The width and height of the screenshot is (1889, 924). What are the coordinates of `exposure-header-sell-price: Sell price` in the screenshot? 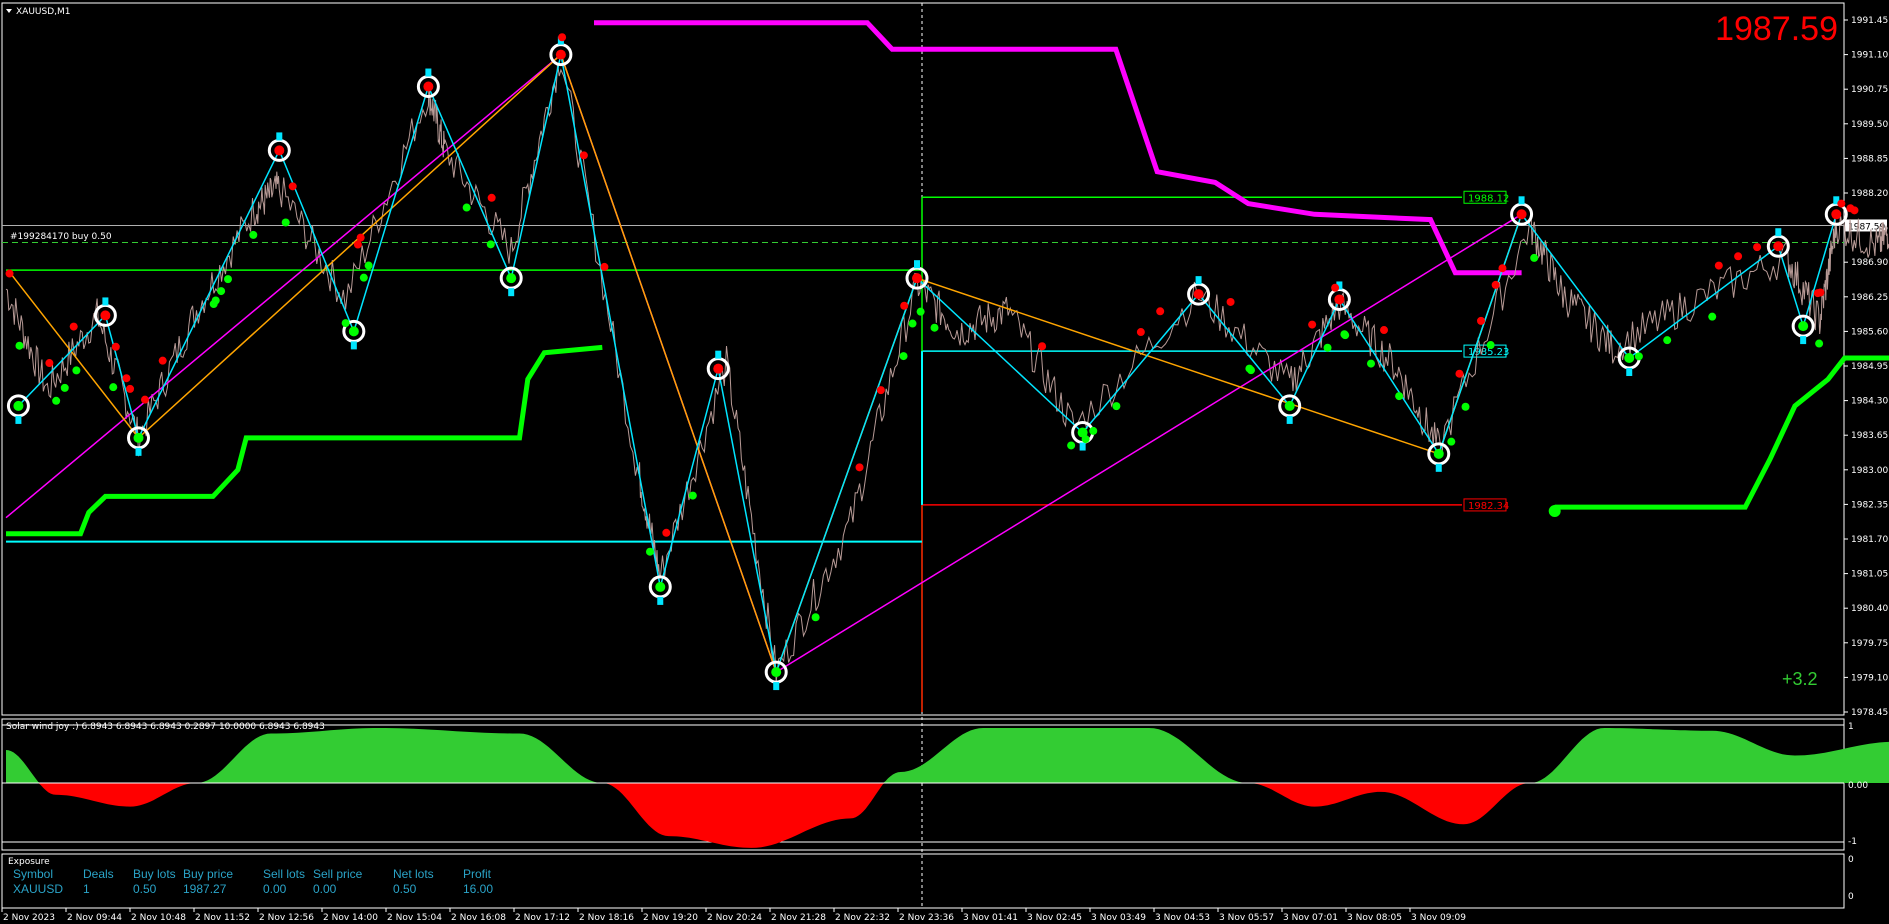 It's located at (338, 874).